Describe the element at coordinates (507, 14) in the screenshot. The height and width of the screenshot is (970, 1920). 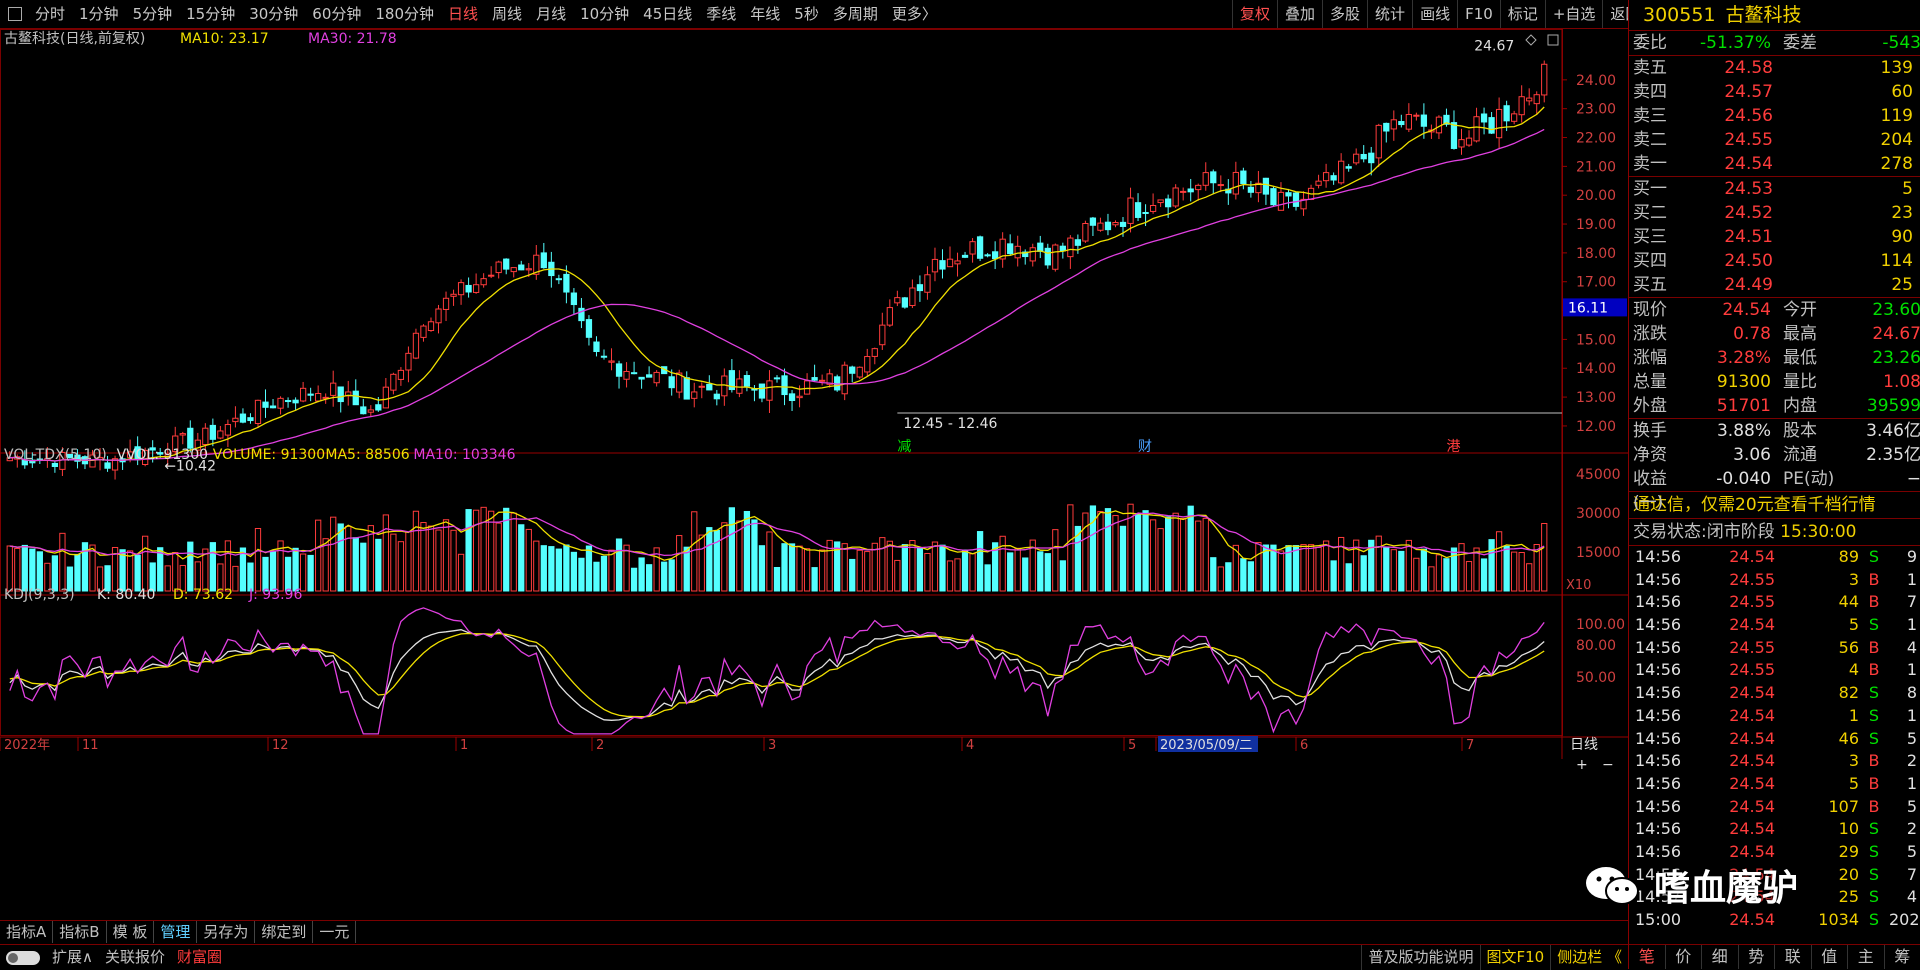
I see `period-tab: 周线` at that location.